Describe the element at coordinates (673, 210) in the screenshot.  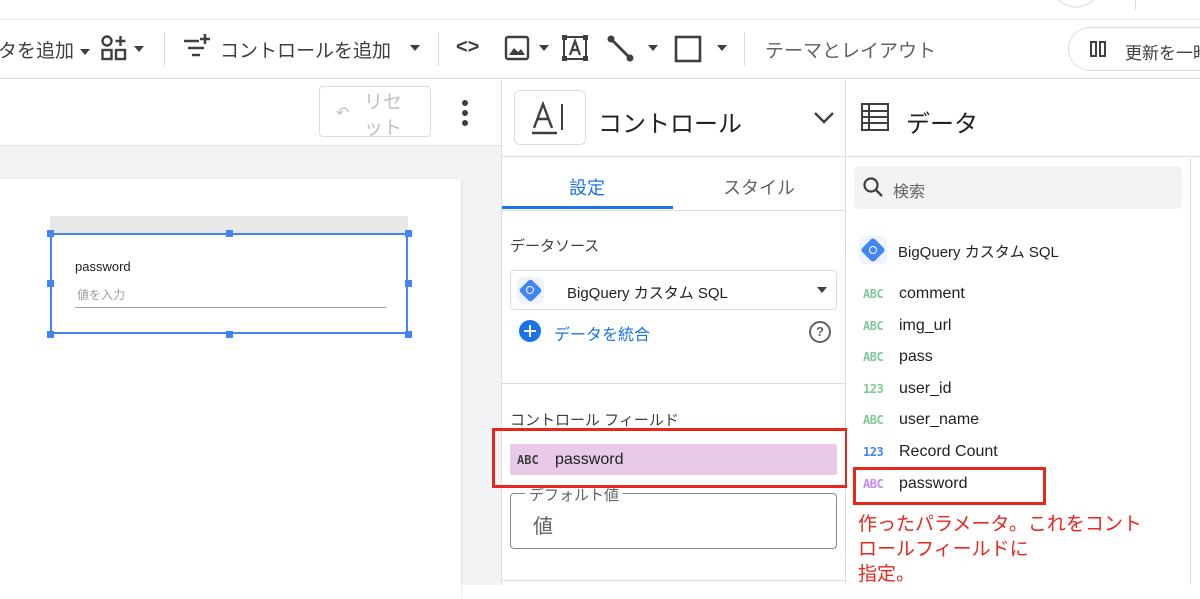
I see `tabs-divider` at that location.